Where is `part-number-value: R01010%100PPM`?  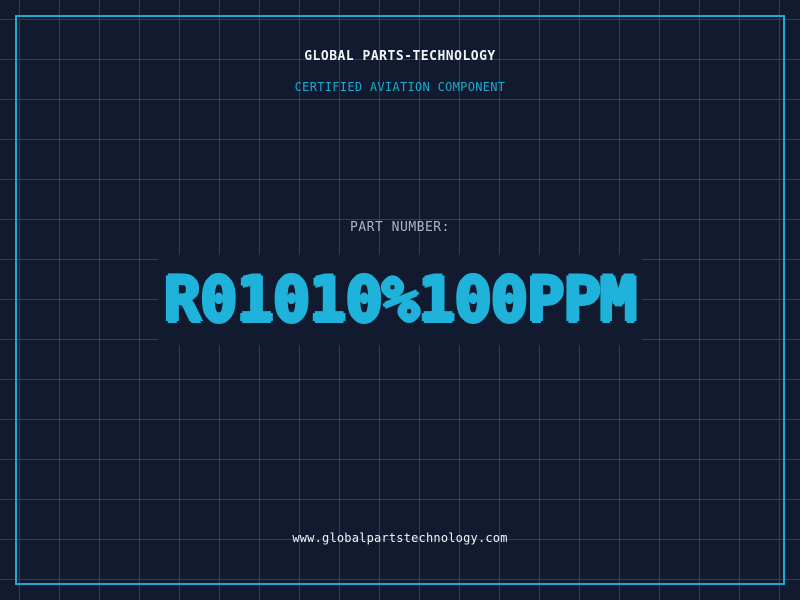 part-number-value: R01010%100PPM is located at coordinates (400, 300).